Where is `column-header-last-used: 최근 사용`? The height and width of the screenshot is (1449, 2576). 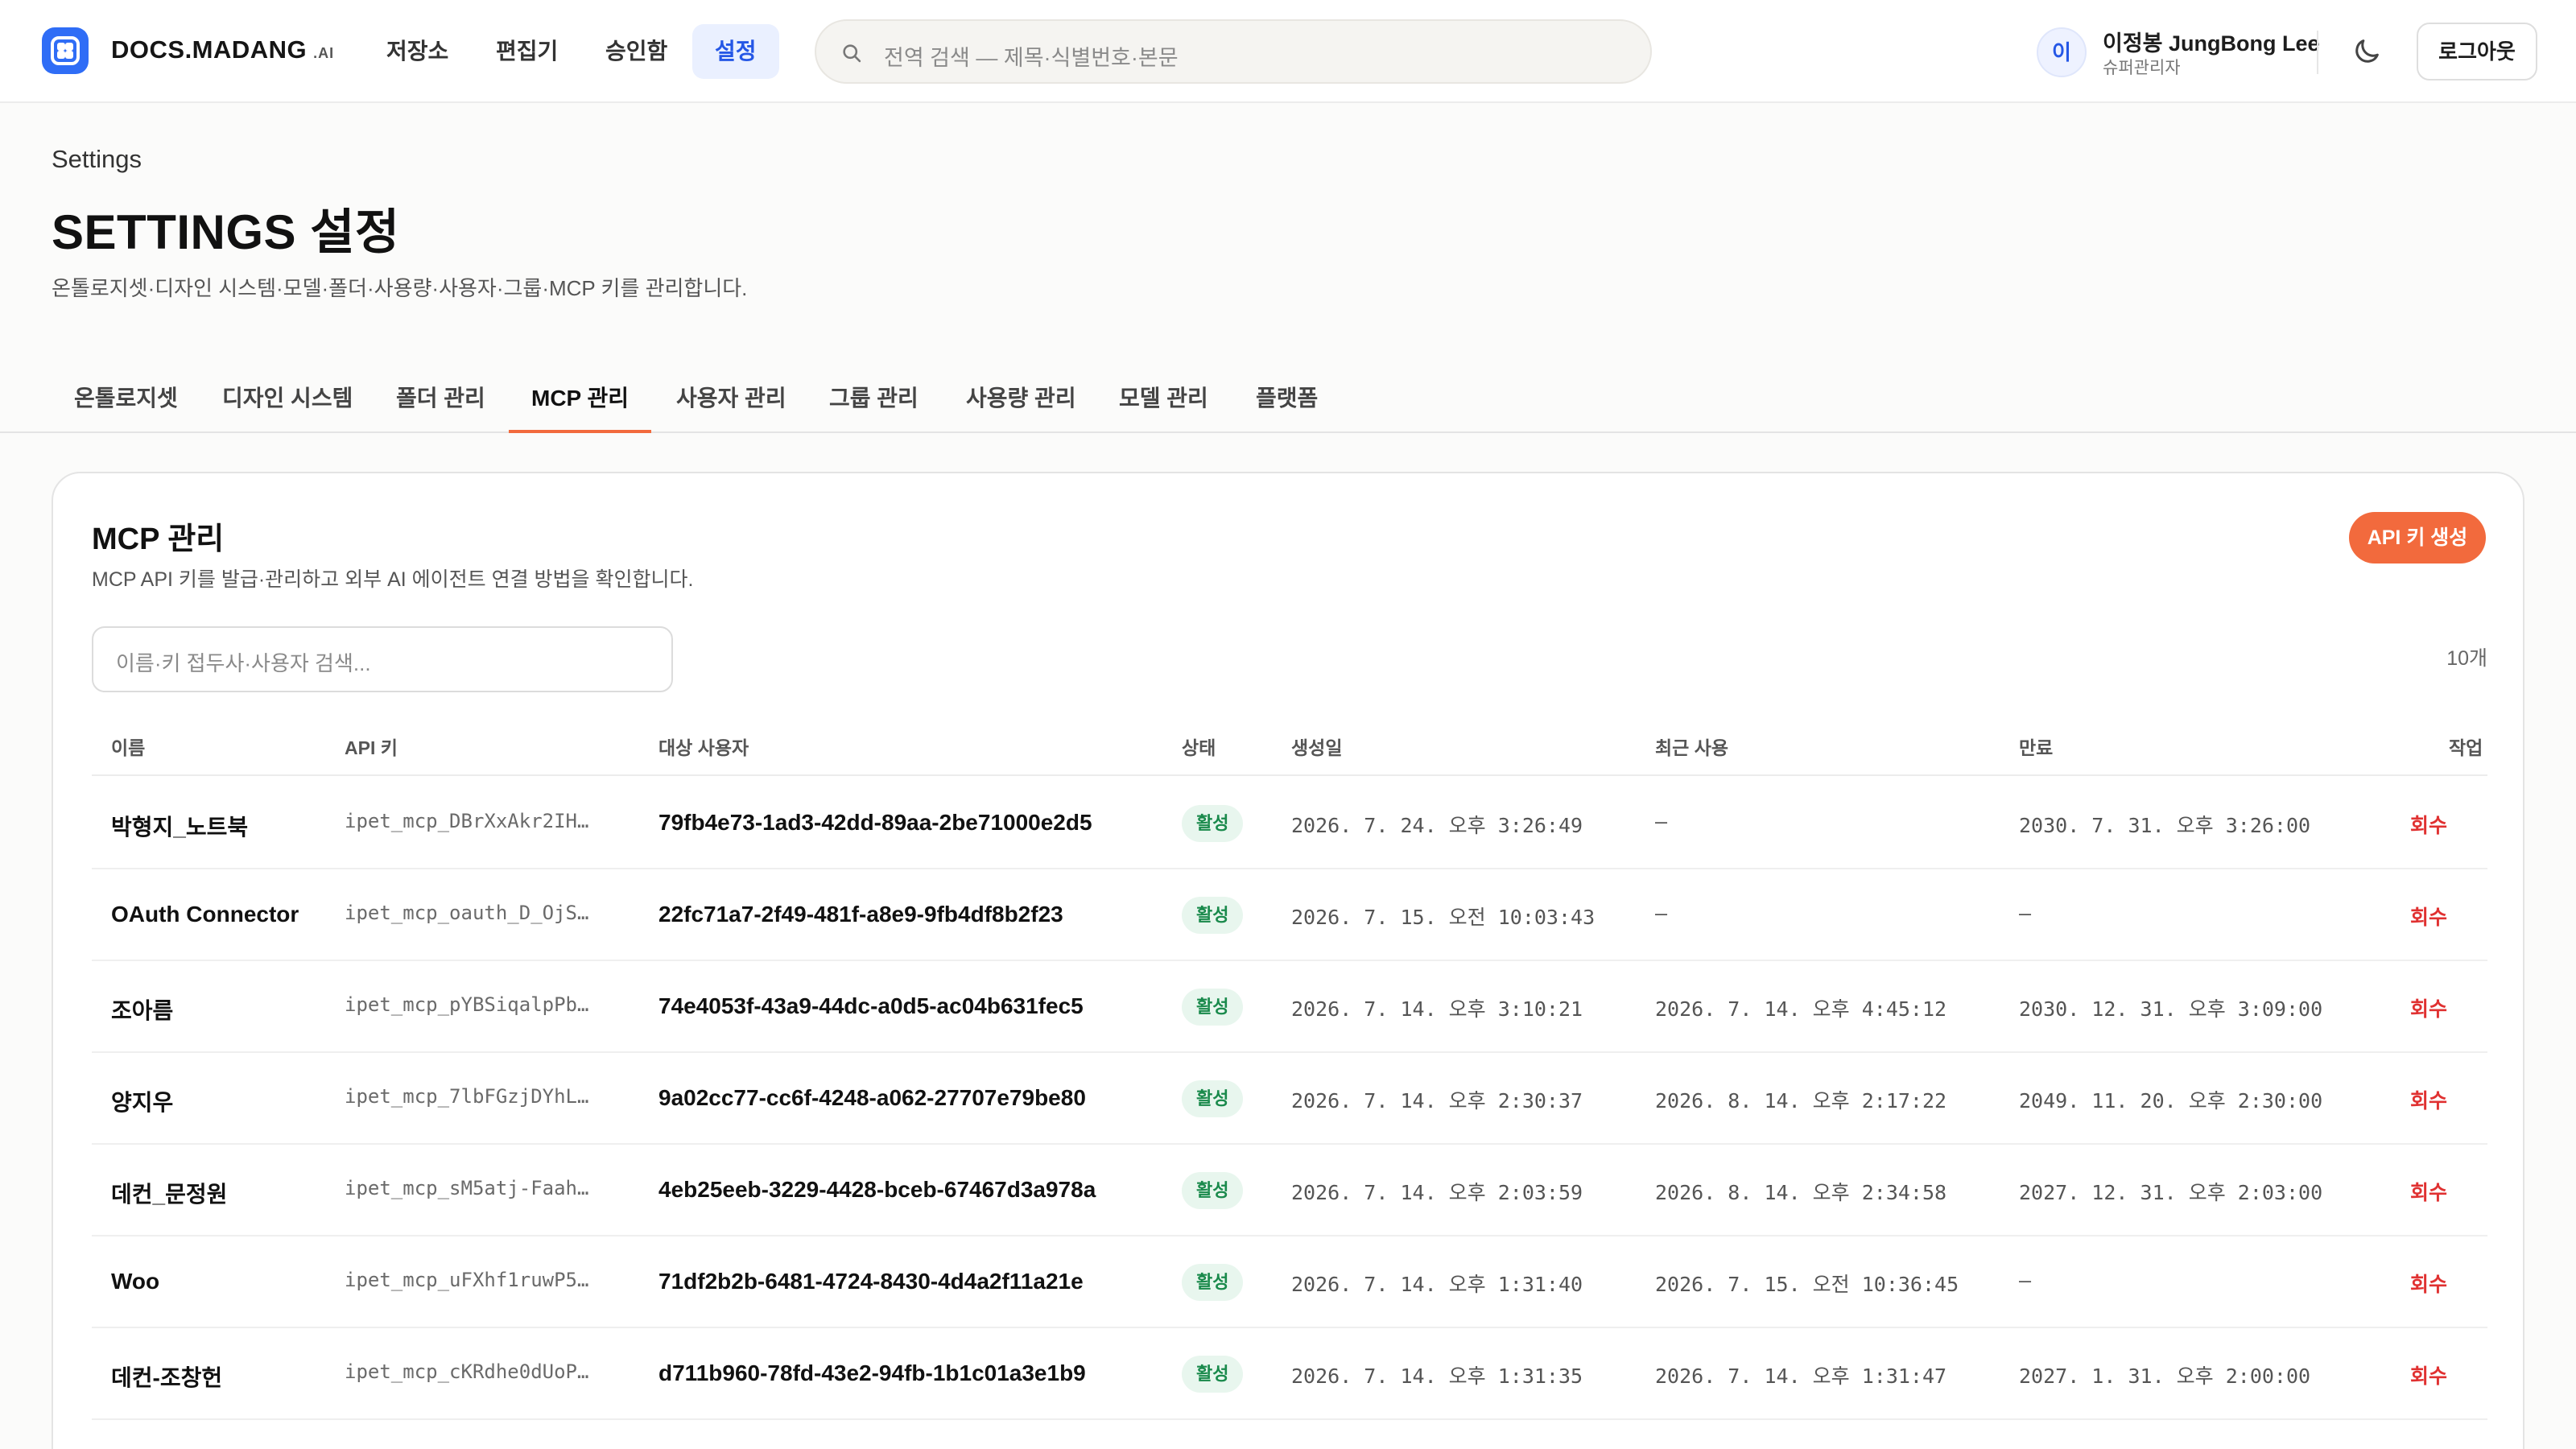
column-header-last-used: 최근 사용 is located at coordinates (1691, 746).